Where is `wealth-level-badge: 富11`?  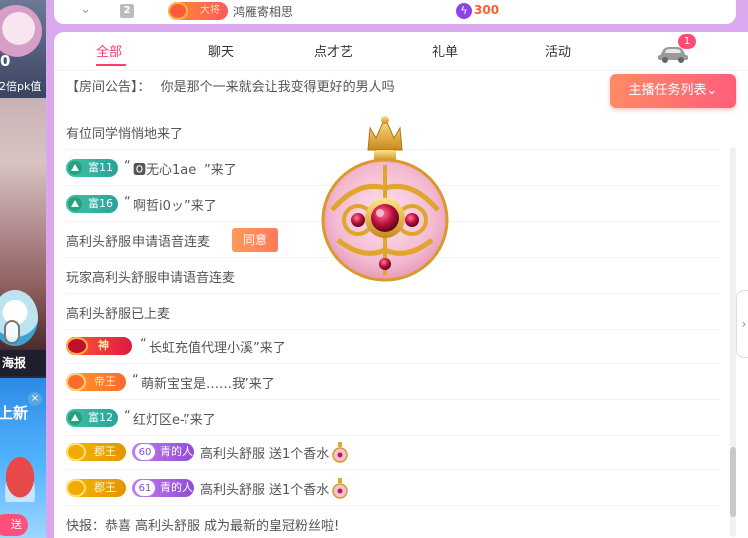 wealth-level-badge: 富11 is located at coordinates (92, 168).